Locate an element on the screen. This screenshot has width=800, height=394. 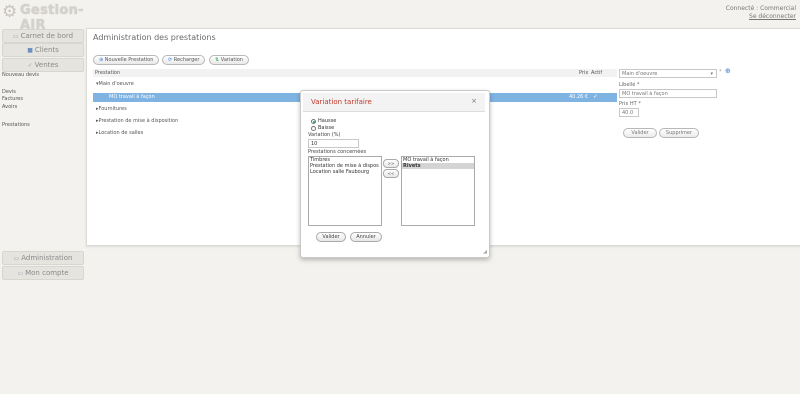
tree-group-label: Main d'oeuvre is located at coordinates (116, 84).